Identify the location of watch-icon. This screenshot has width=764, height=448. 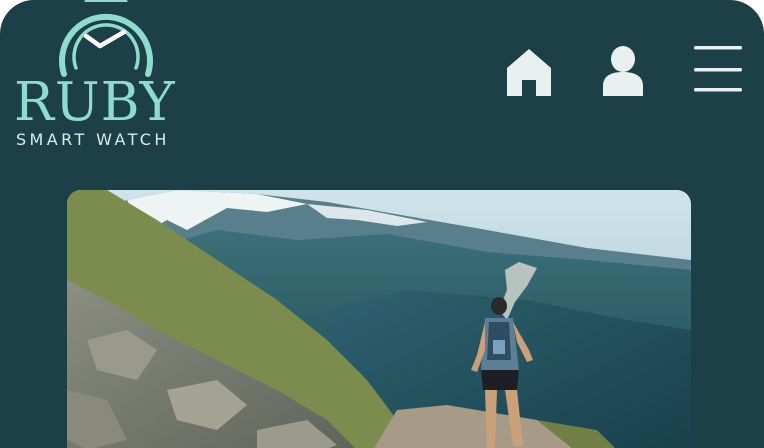
(106, 38).